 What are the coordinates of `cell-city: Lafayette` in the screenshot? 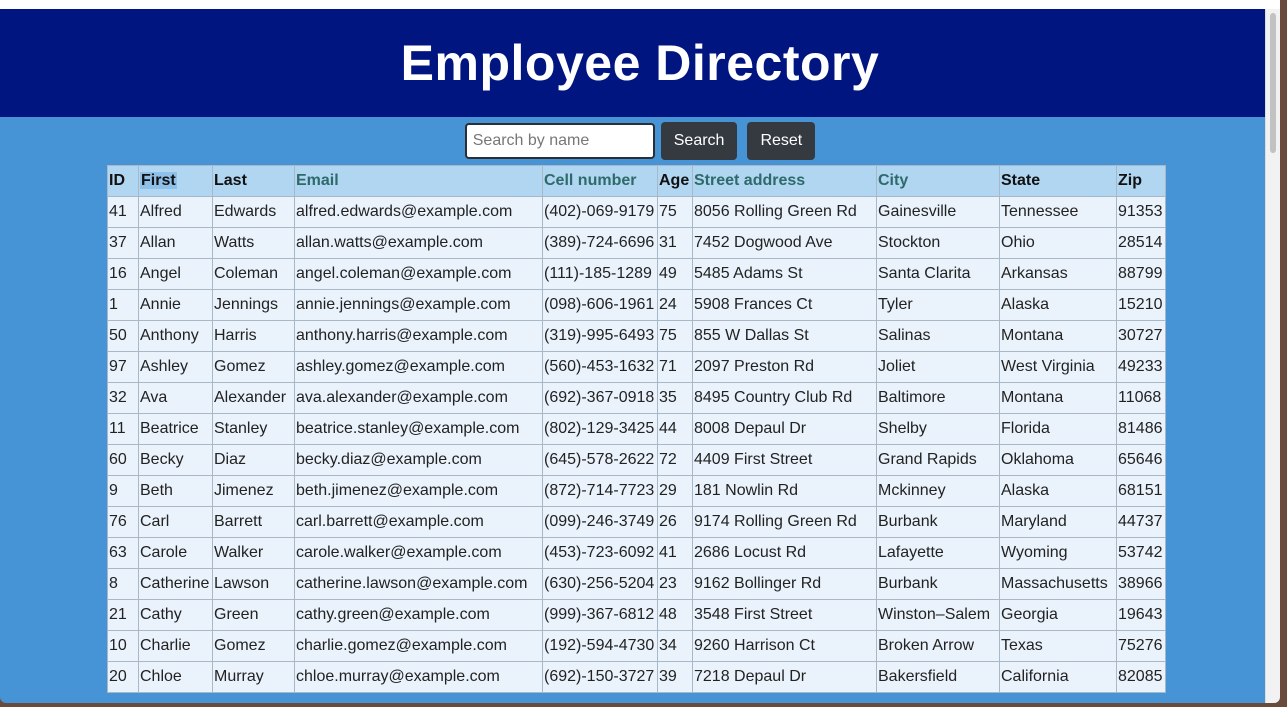 It's located at (938, 553).